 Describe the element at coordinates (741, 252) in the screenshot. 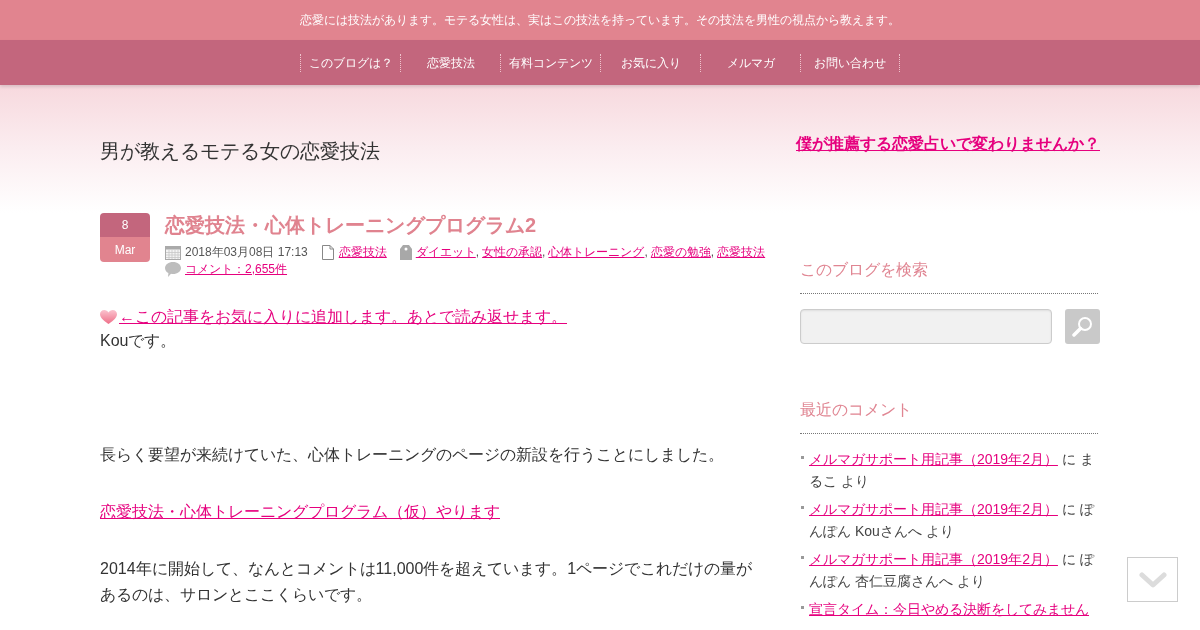

I see `tag-link: 恋愛技法` at that location.